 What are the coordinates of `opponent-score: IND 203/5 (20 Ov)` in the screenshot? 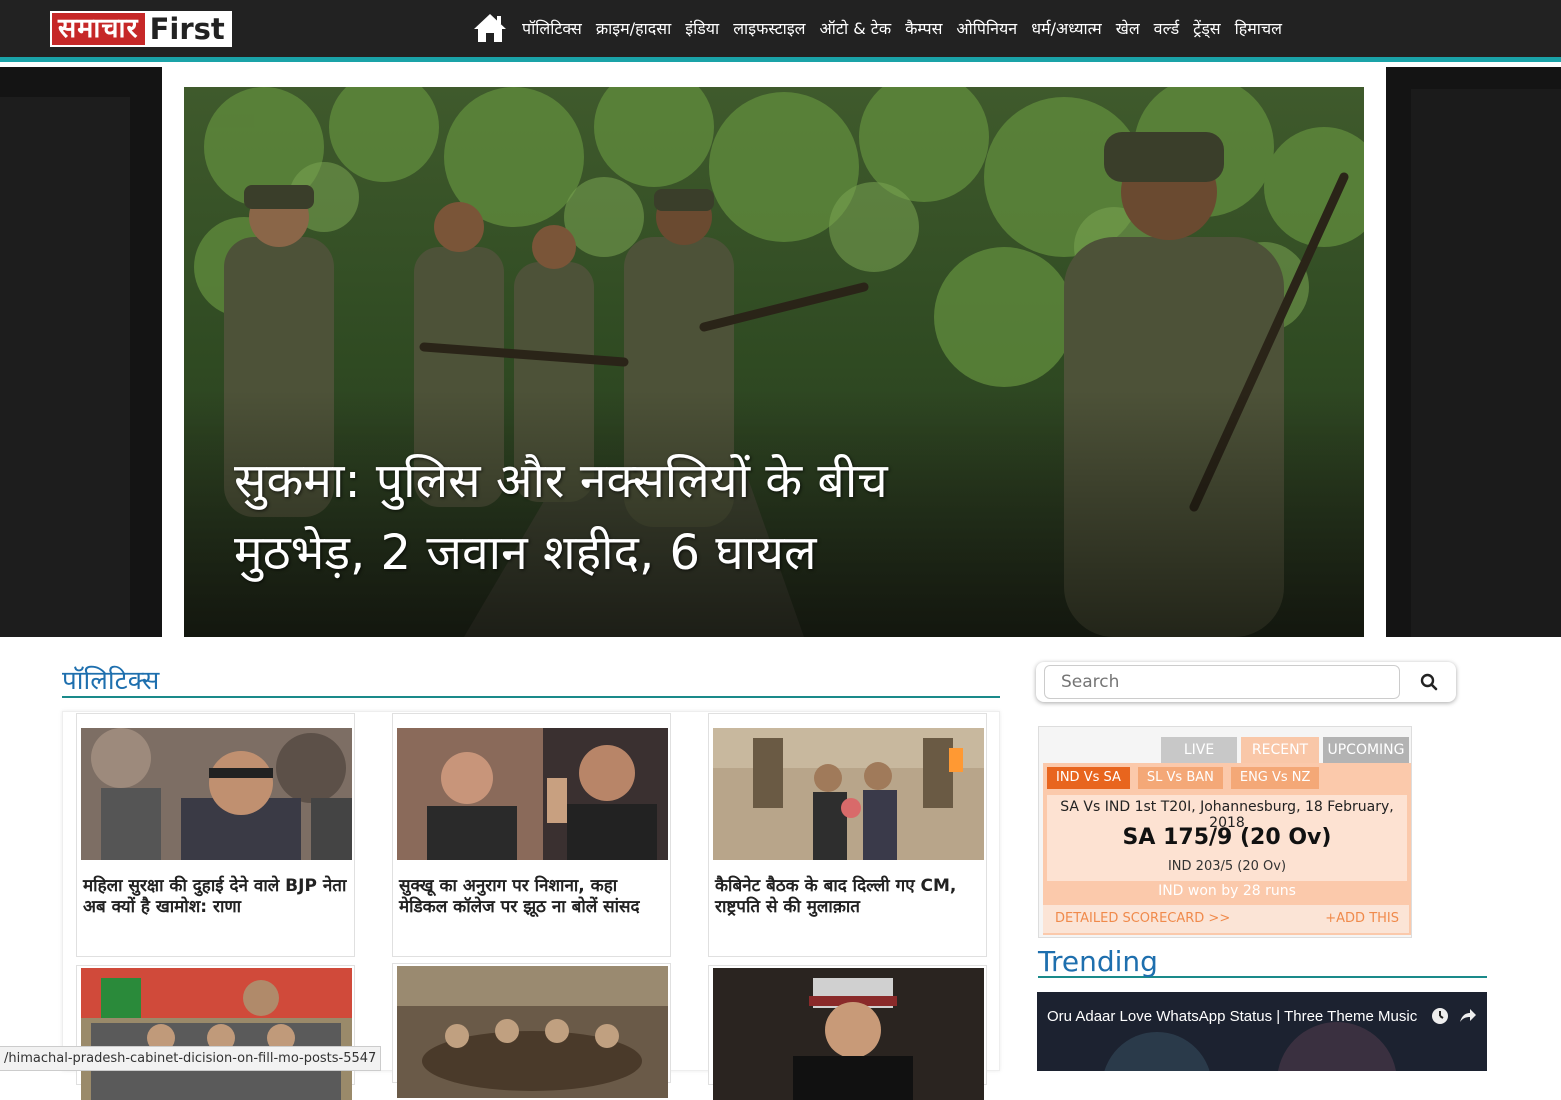 It's located at (1227, 866).